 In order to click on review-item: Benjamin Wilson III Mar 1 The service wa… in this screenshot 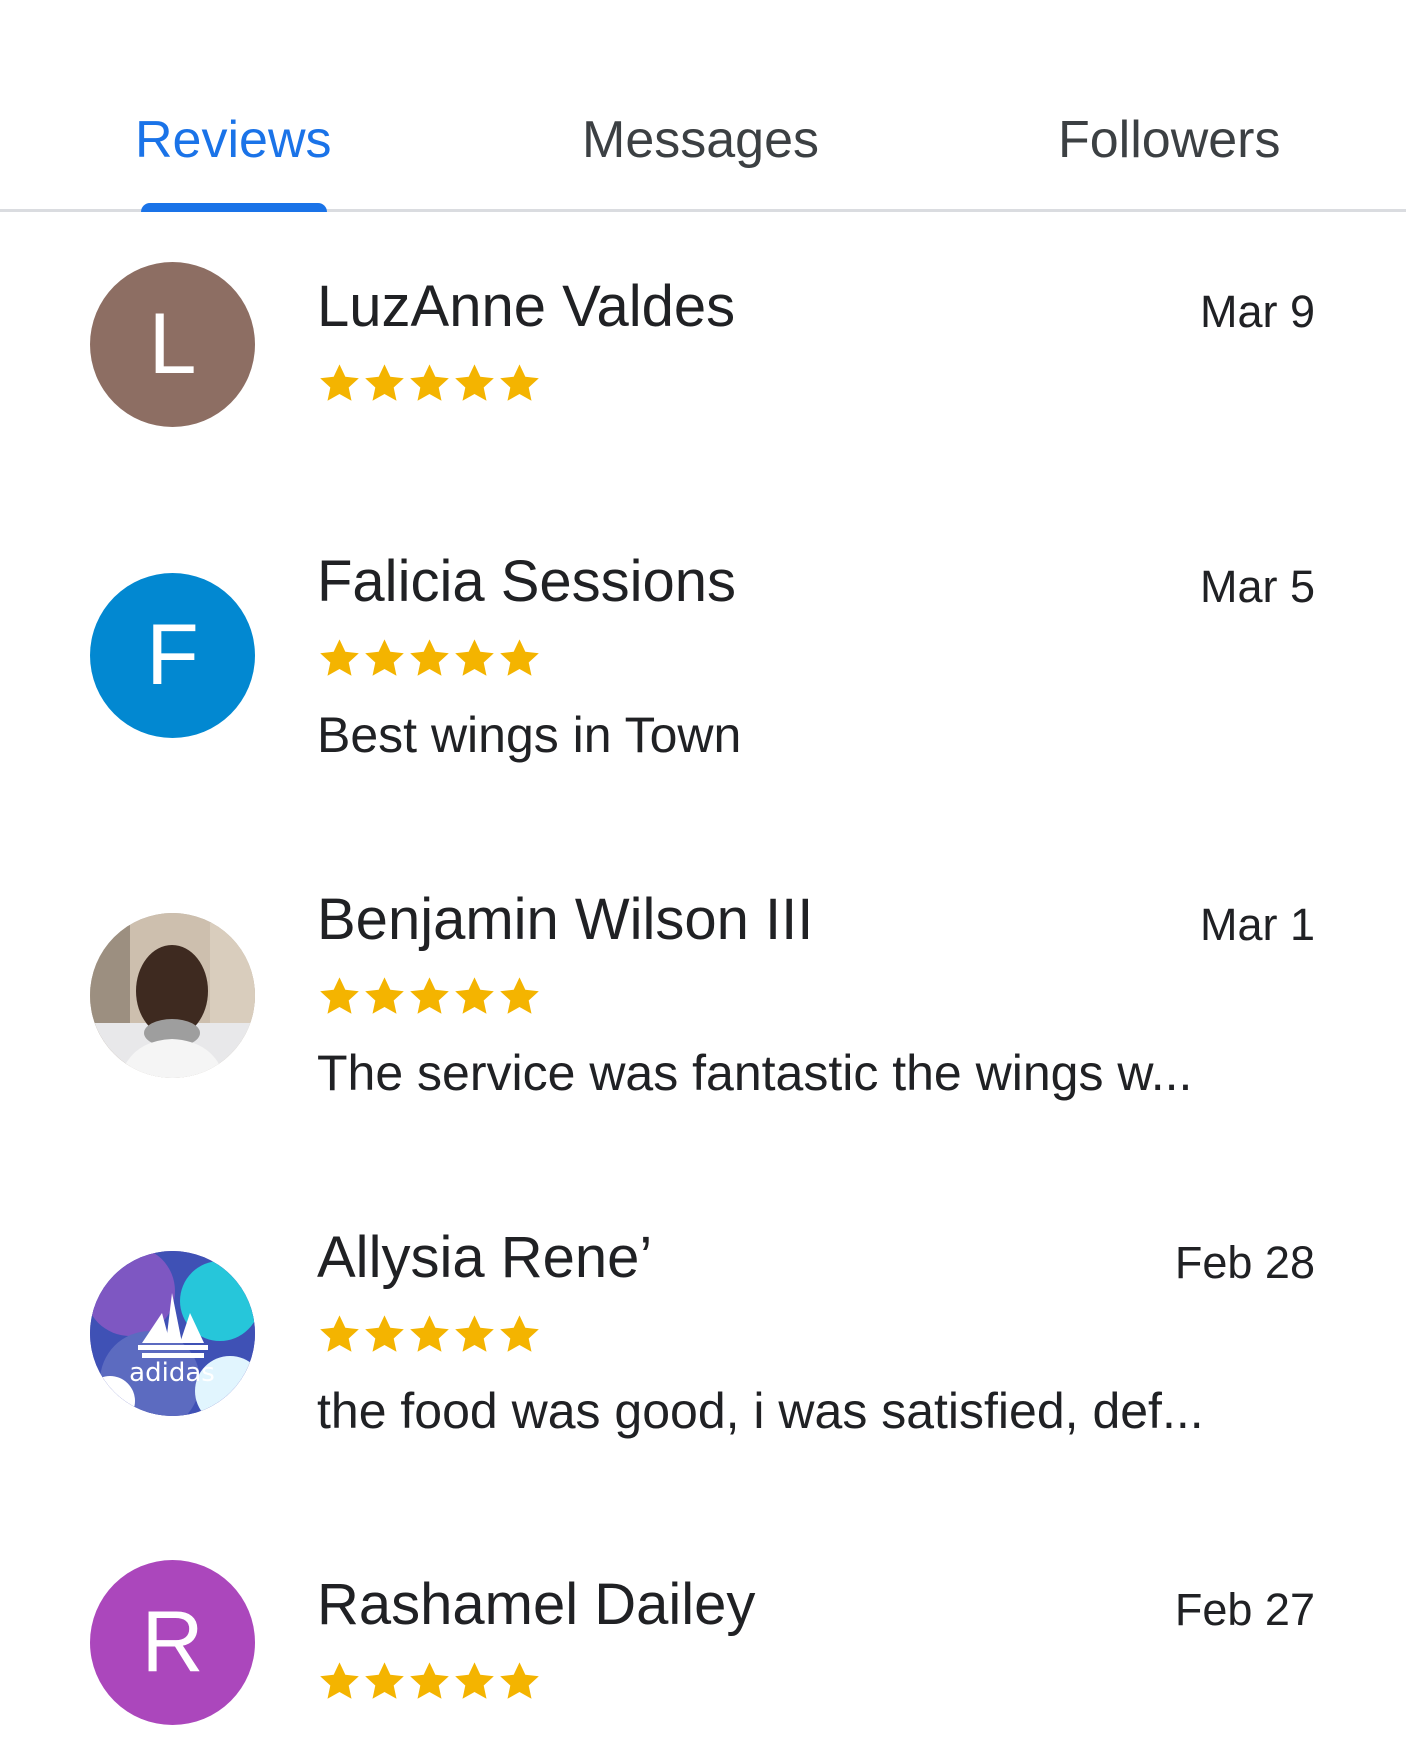, I will do `click(703, 990)`.